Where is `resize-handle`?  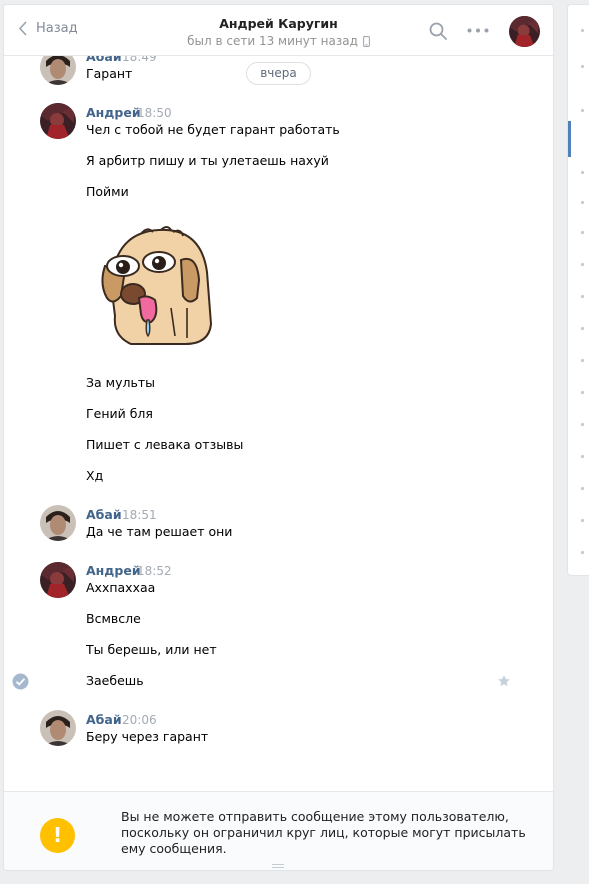 resize-handle is located at coordinates (278, 866).